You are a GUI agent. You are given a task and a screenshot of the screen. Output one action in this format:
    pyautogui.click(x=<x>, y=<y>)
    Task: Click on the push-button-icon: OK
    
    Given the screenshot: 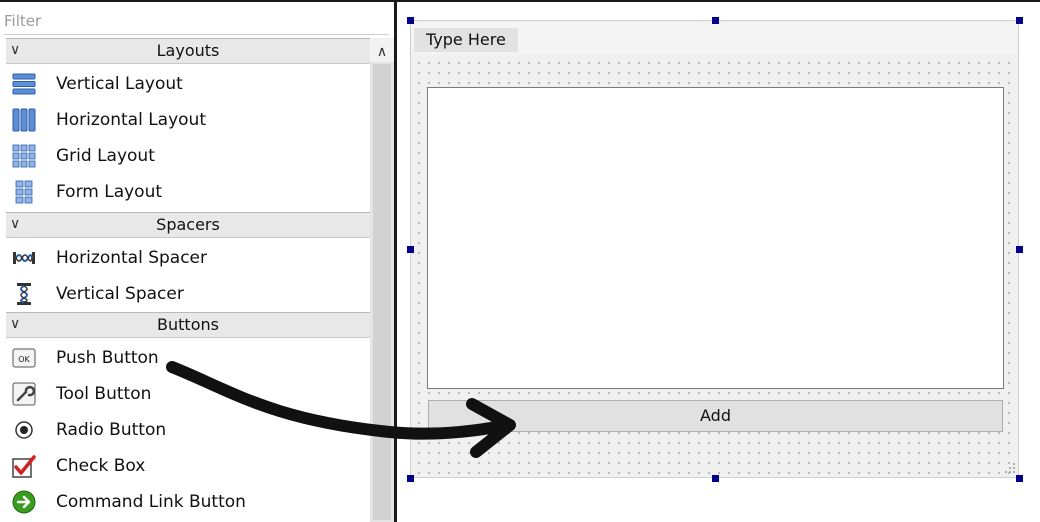 What is the action you would take?
    pyautogui.click(x=24, y=358)
    